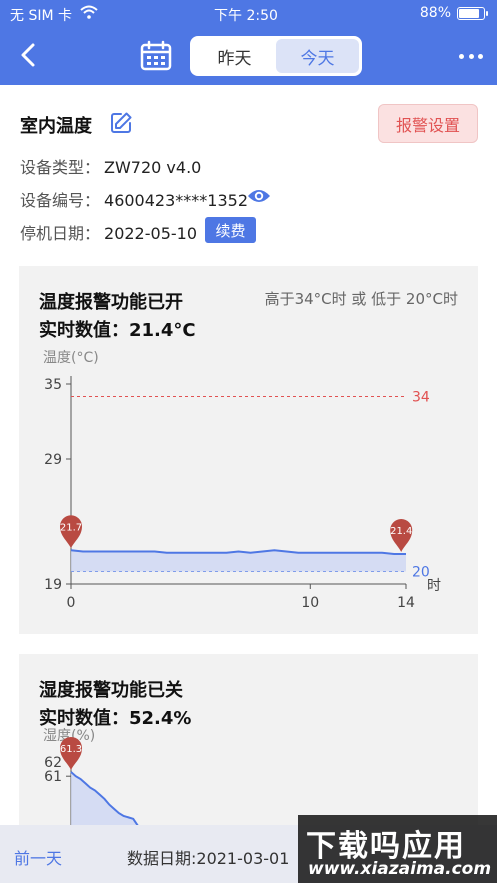  Describe the element at coordinates (53, 460) in the screenshot. I see `y-tick-label: 29` at that location.